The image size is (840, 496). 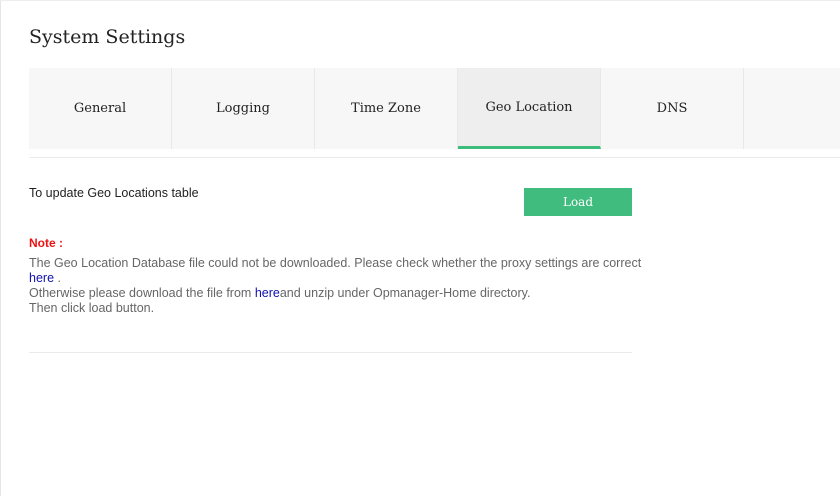 I want to click on note-line-2: here ., so click(x=339, y=278).